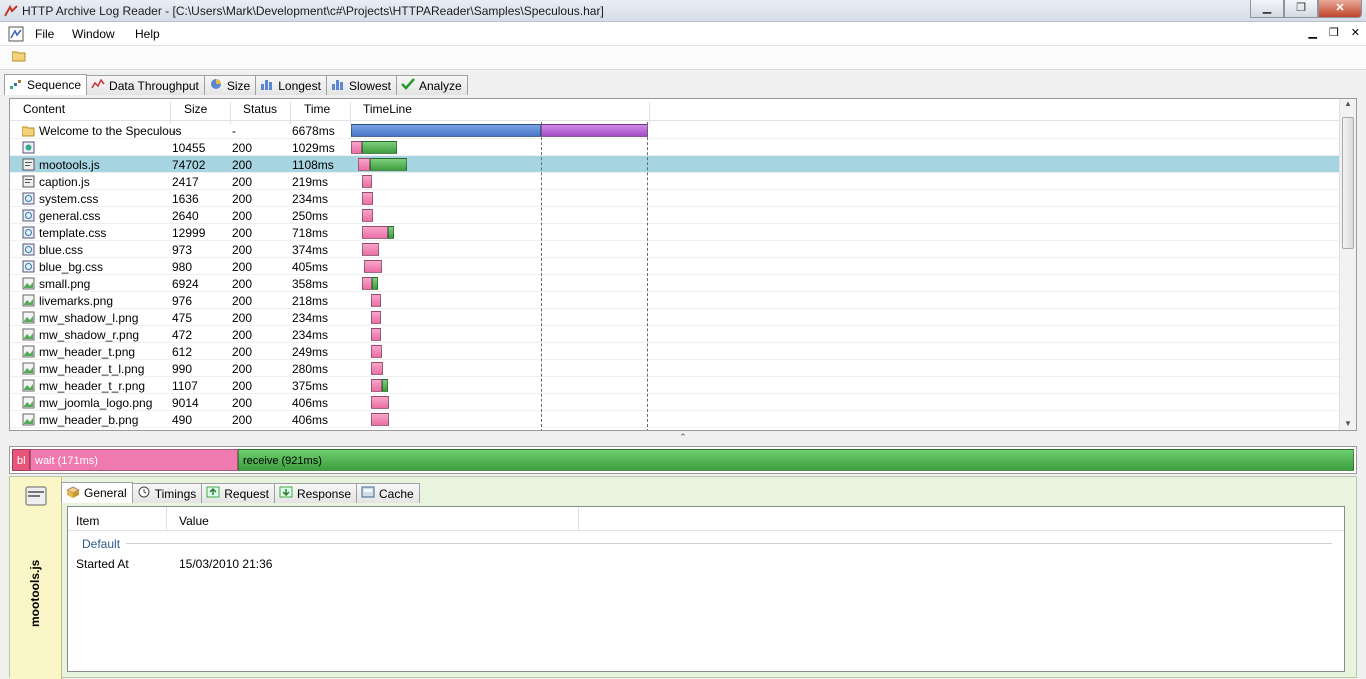  I want to click on prop-category: Default, so click(101, 544).